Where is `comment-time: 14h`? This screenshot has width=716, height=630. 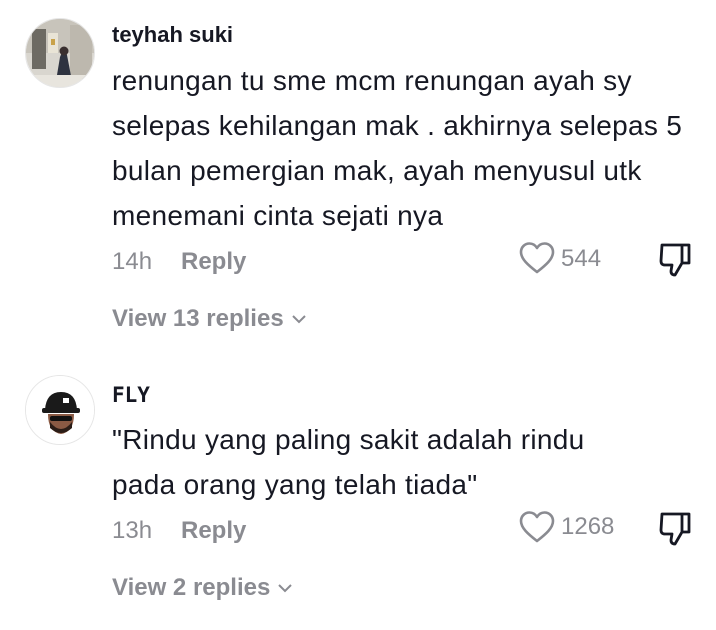
comment-time: 14h is located at coordinates (132, 261).